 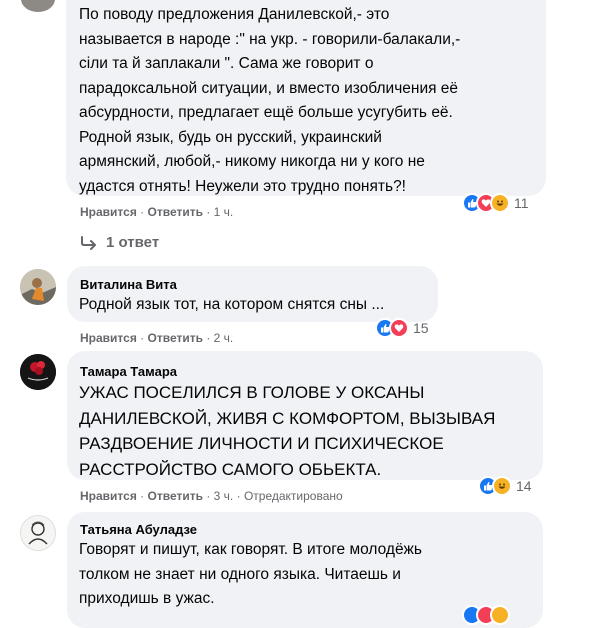 What do you see at coordinates (524, 486) in the screenshot?
I see `reaction-count: 14` at bounding box center [524, 486].